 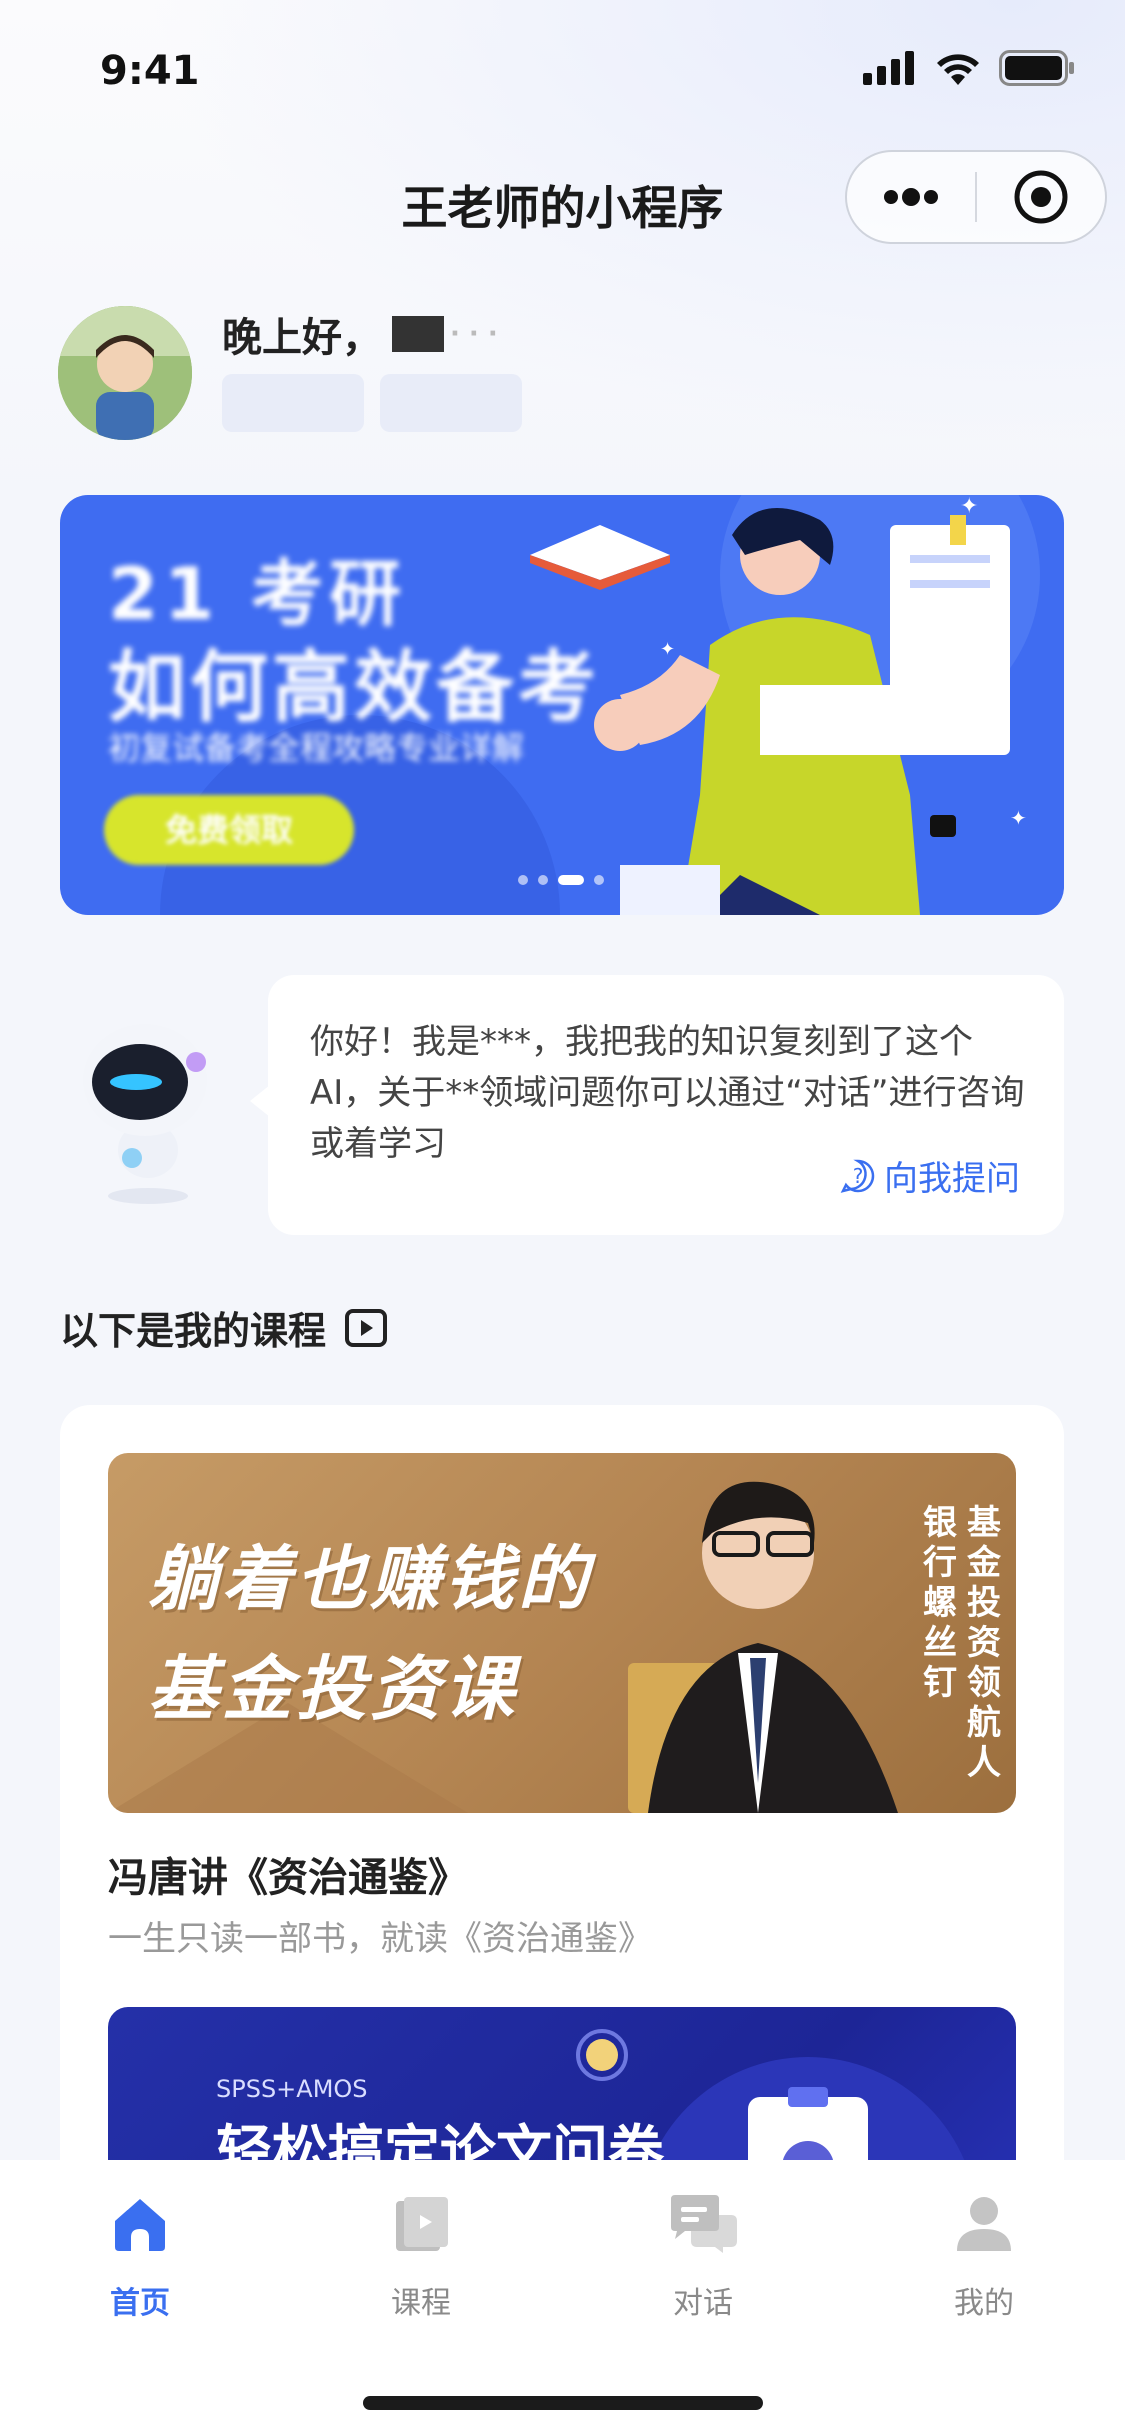 I want to click on tab-bar: 首页 课程 对话 我的, so click(x=562, y=2298).